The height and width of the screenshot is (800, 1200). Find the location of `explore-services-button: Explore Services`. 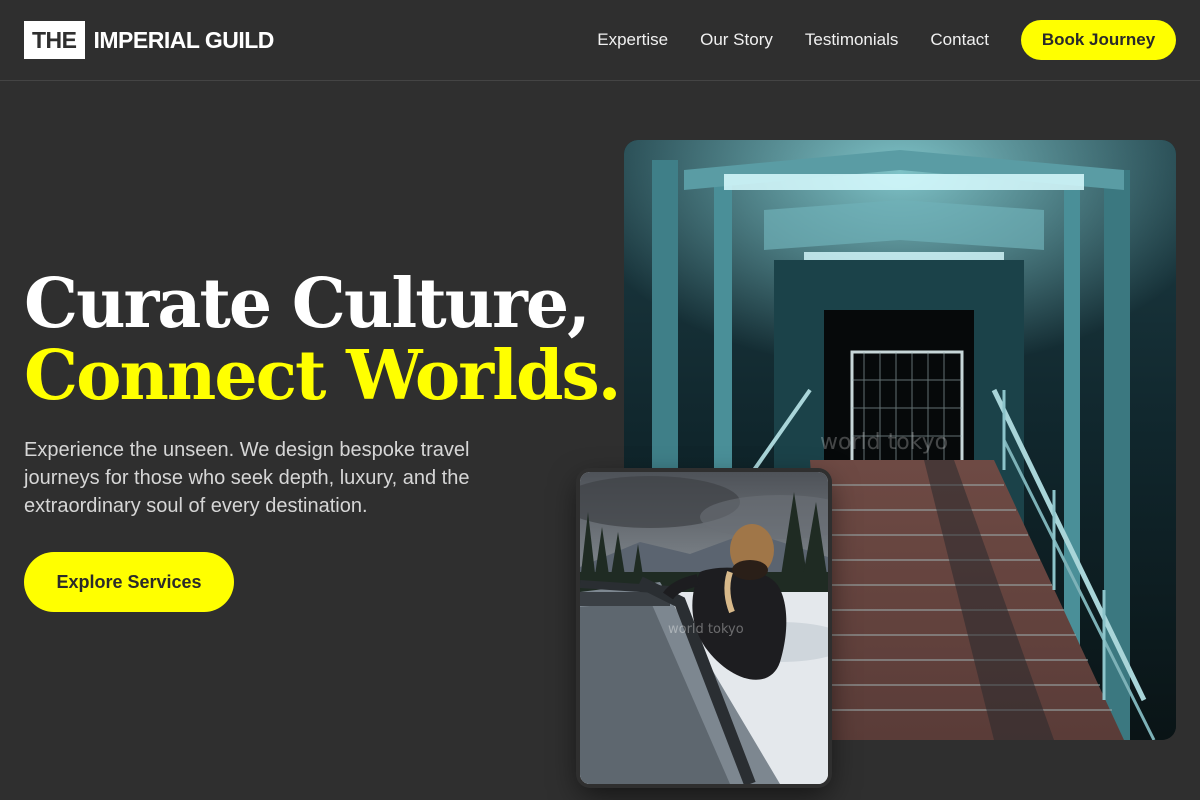

explore-services-button: Explore Services is located at coordinates (129, 582).